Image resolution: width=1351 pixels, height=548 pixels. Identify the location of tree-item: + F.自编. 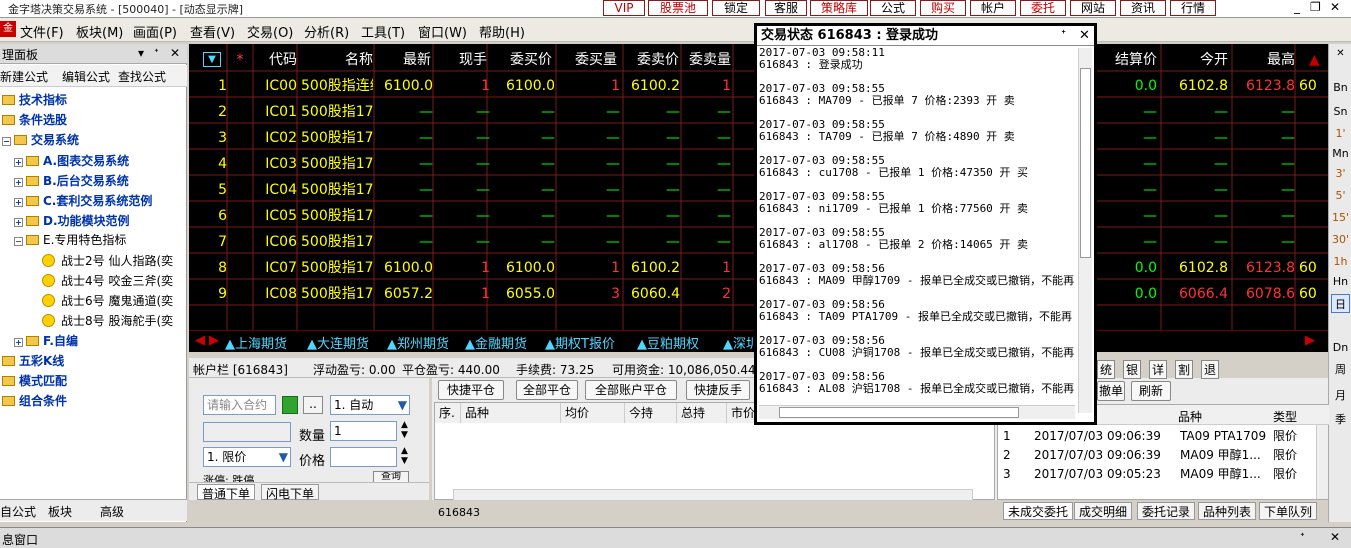
(46, 341).